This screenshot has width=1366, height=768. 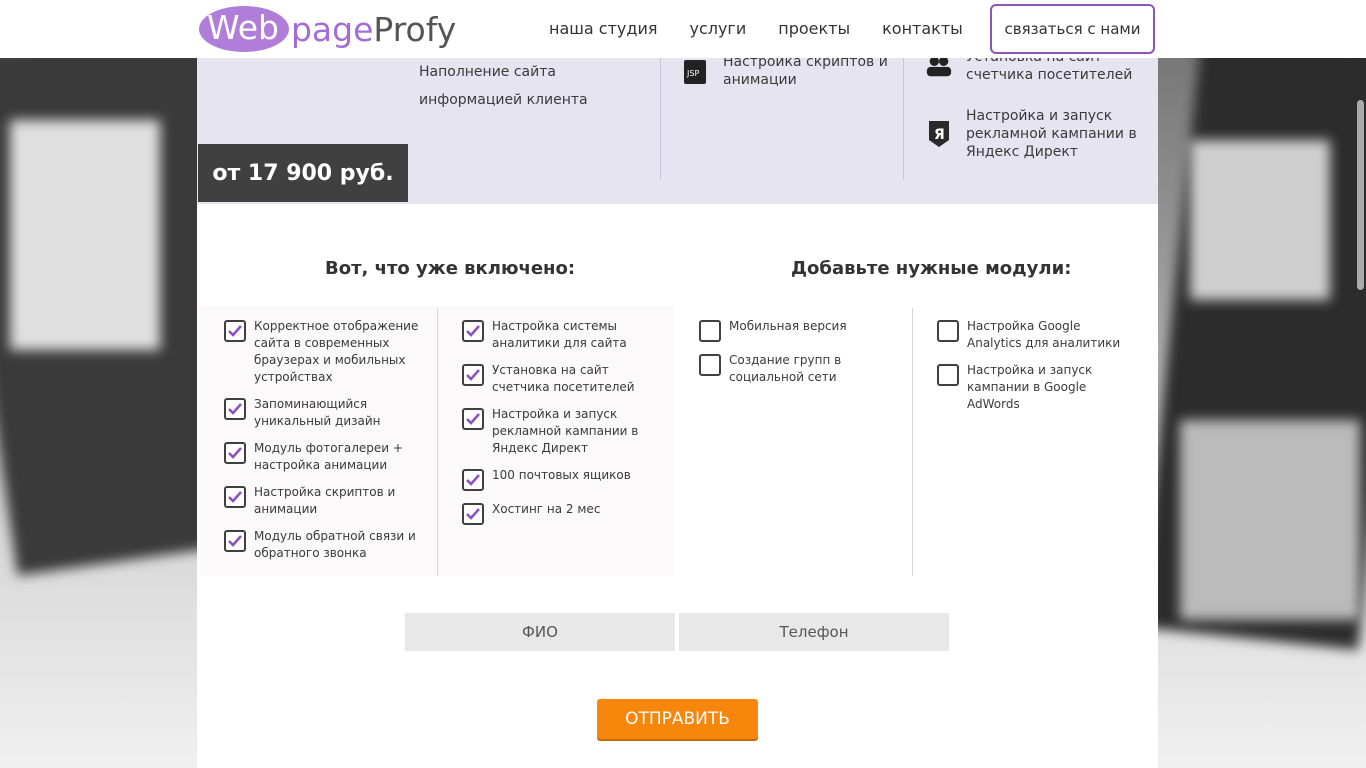 I want to click on logo-page: page, so click(x=332, y=29).